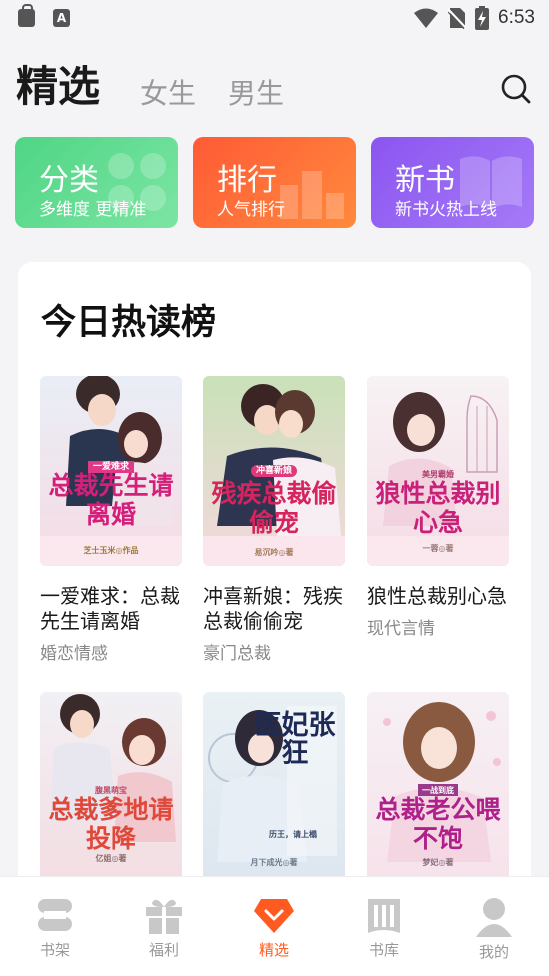  Describe the element at coordinates (251, 210) in the screenshot. I see `category-subtitle: 人气排行` at that location.